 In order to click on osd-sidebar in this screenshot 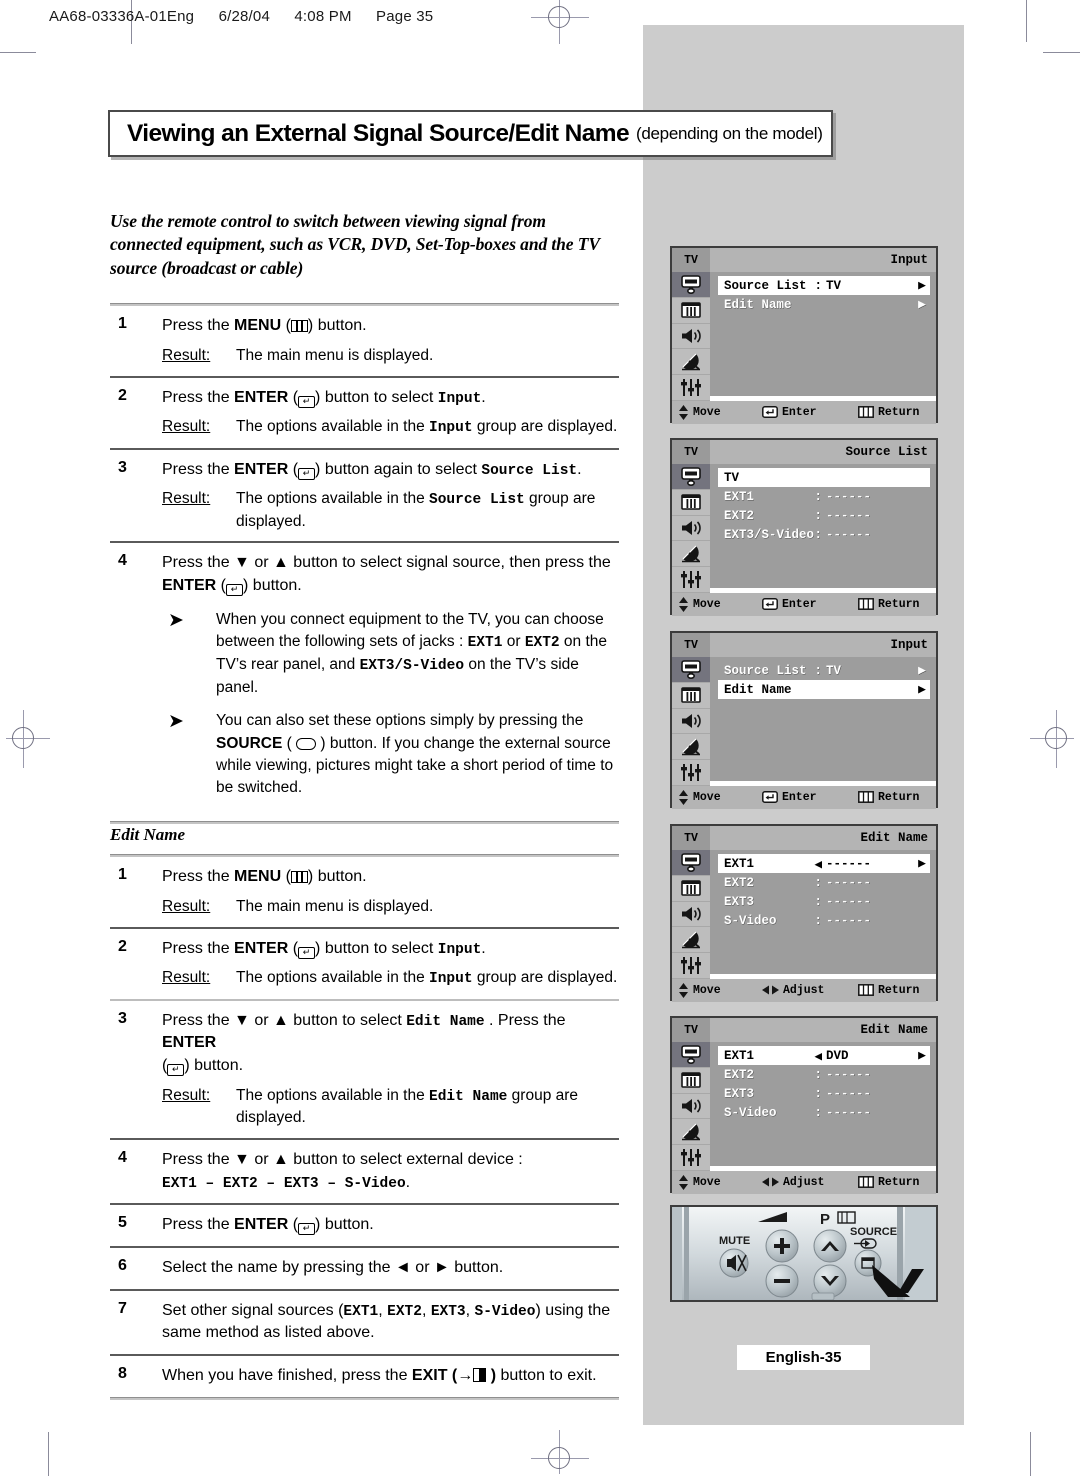, I will do `click(691, 336)`.